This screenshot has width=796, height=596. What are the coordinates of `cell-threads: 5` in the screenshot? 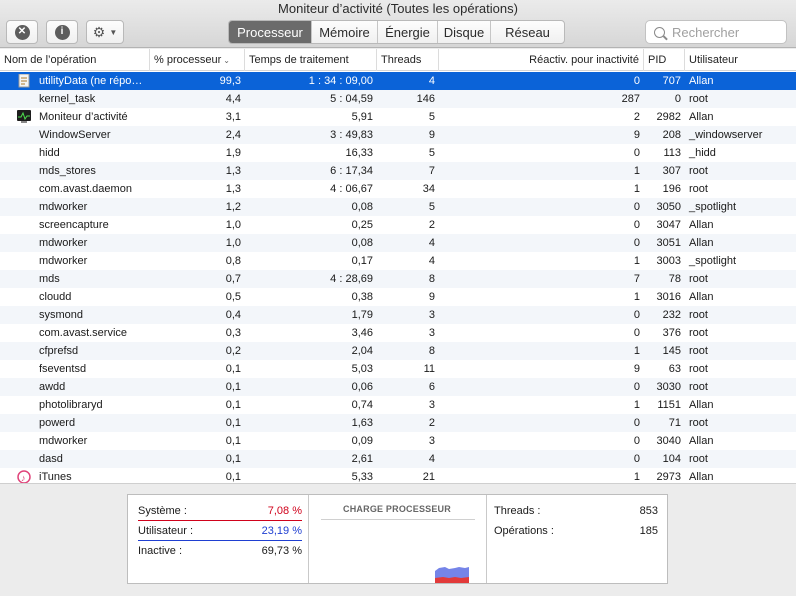 It's located at (431, 117).